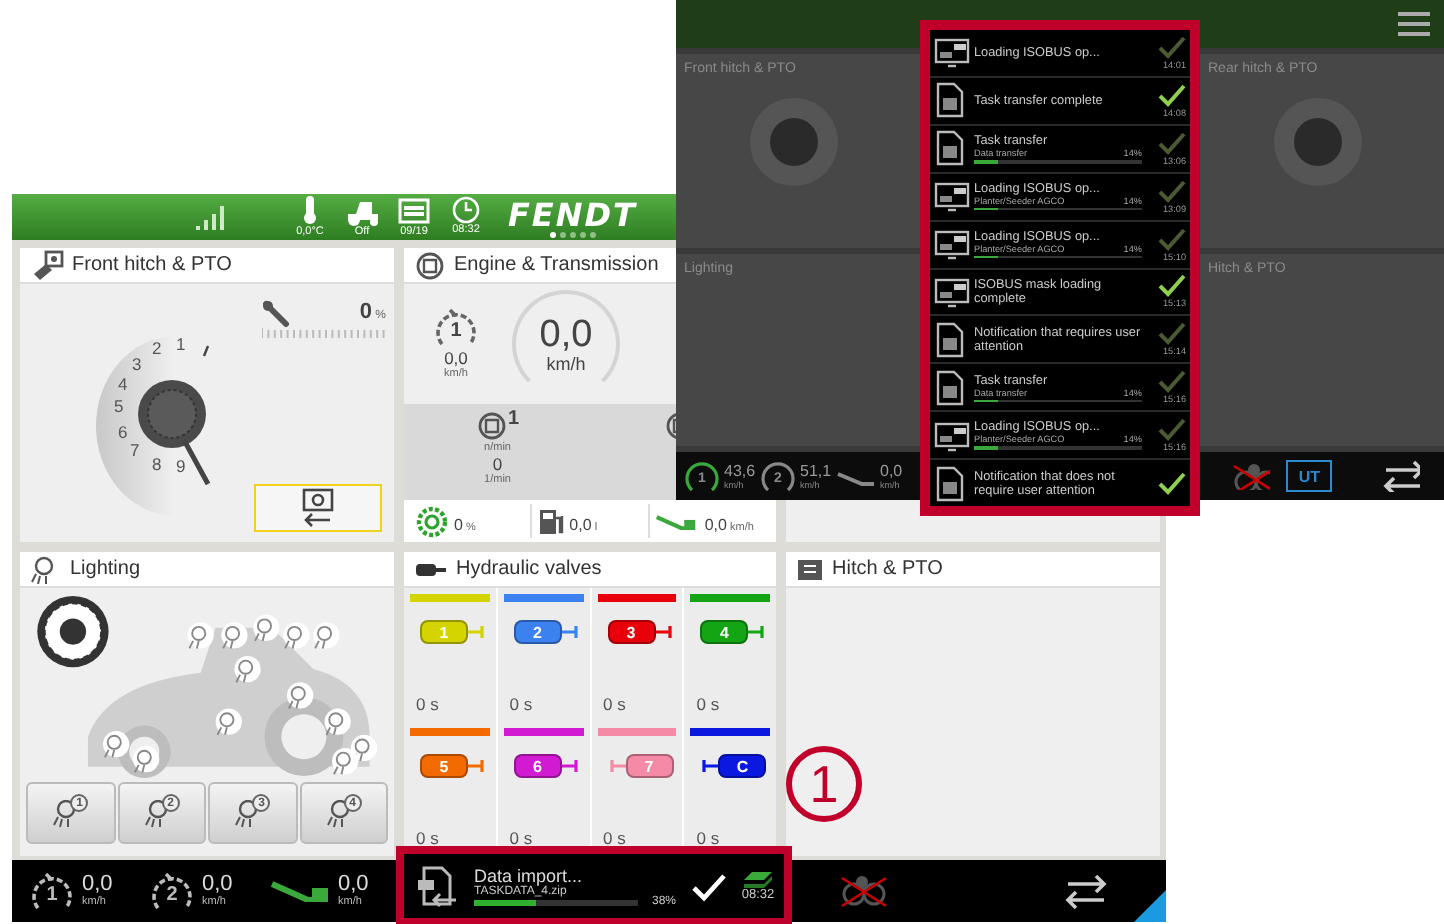 Image resolution: width=1444 pixels, height=924 pixels. Describe the element at coordinates (181, 345) in the screenshot. I see `scale-number: 1` at that location.